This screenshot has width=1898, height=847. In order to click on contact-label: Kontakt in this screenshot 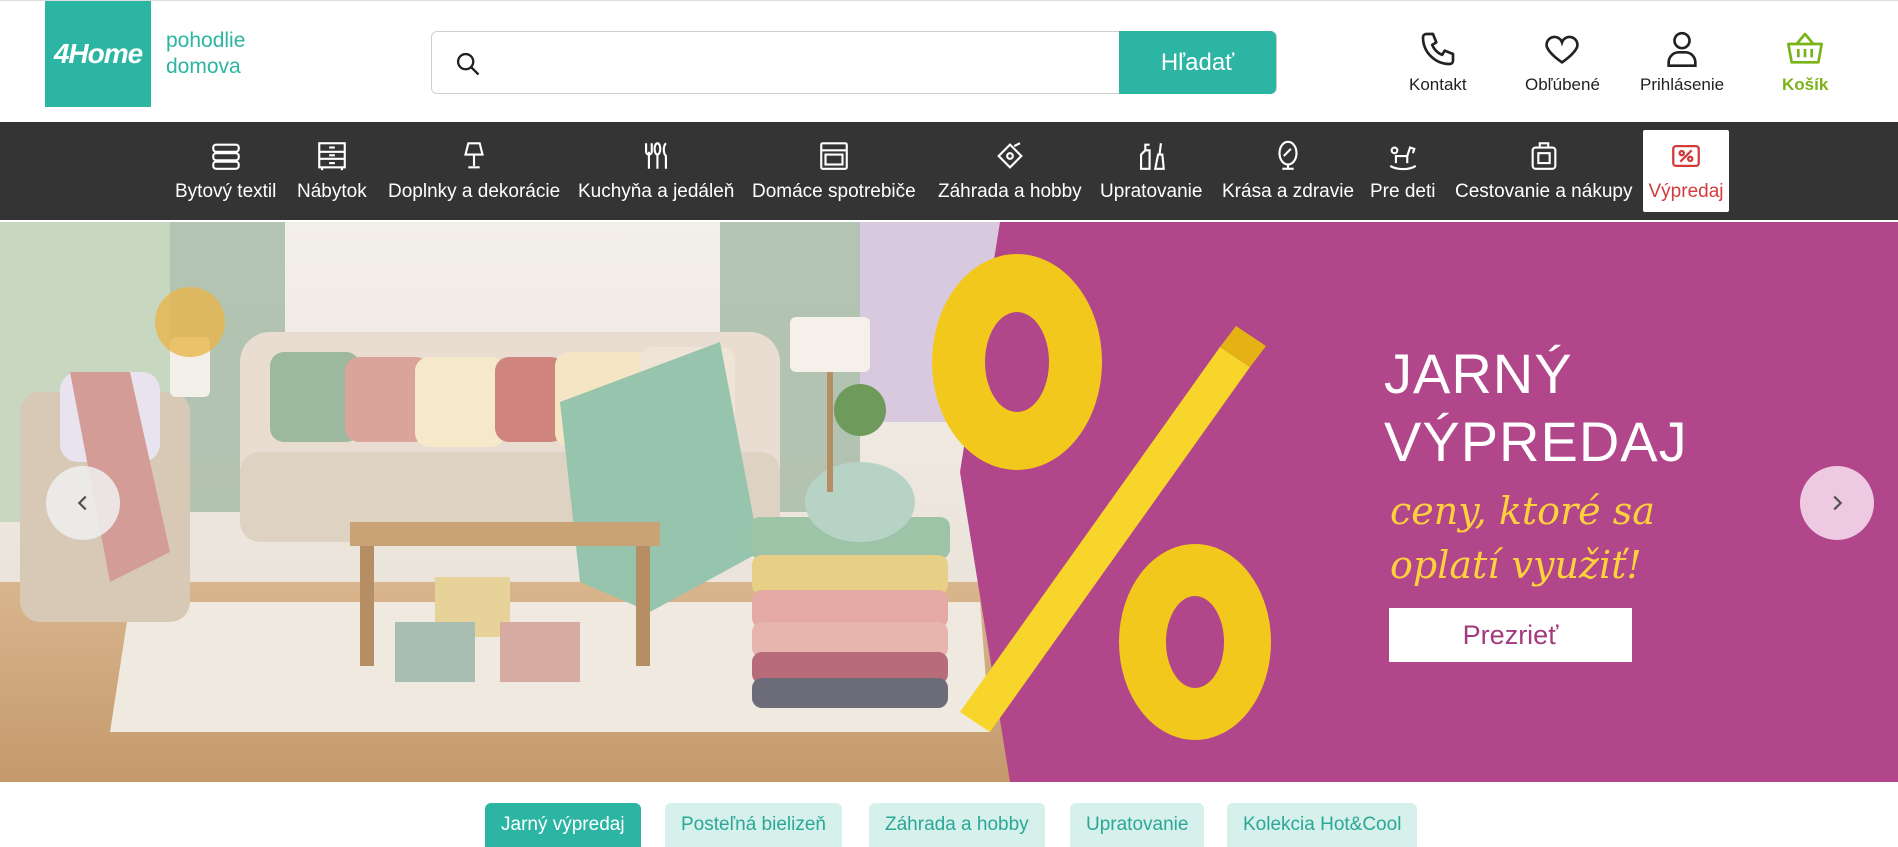, I will do `click(1438, 84)`.